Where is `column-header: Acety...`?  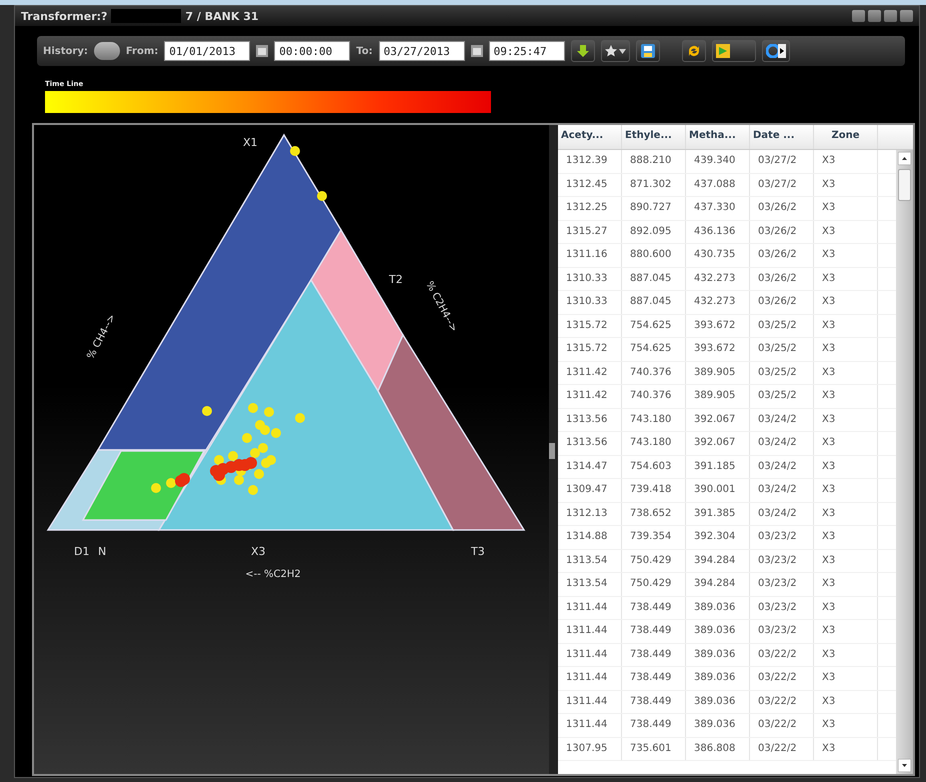
column-header: Acety... is located at coordinates (590, 137).